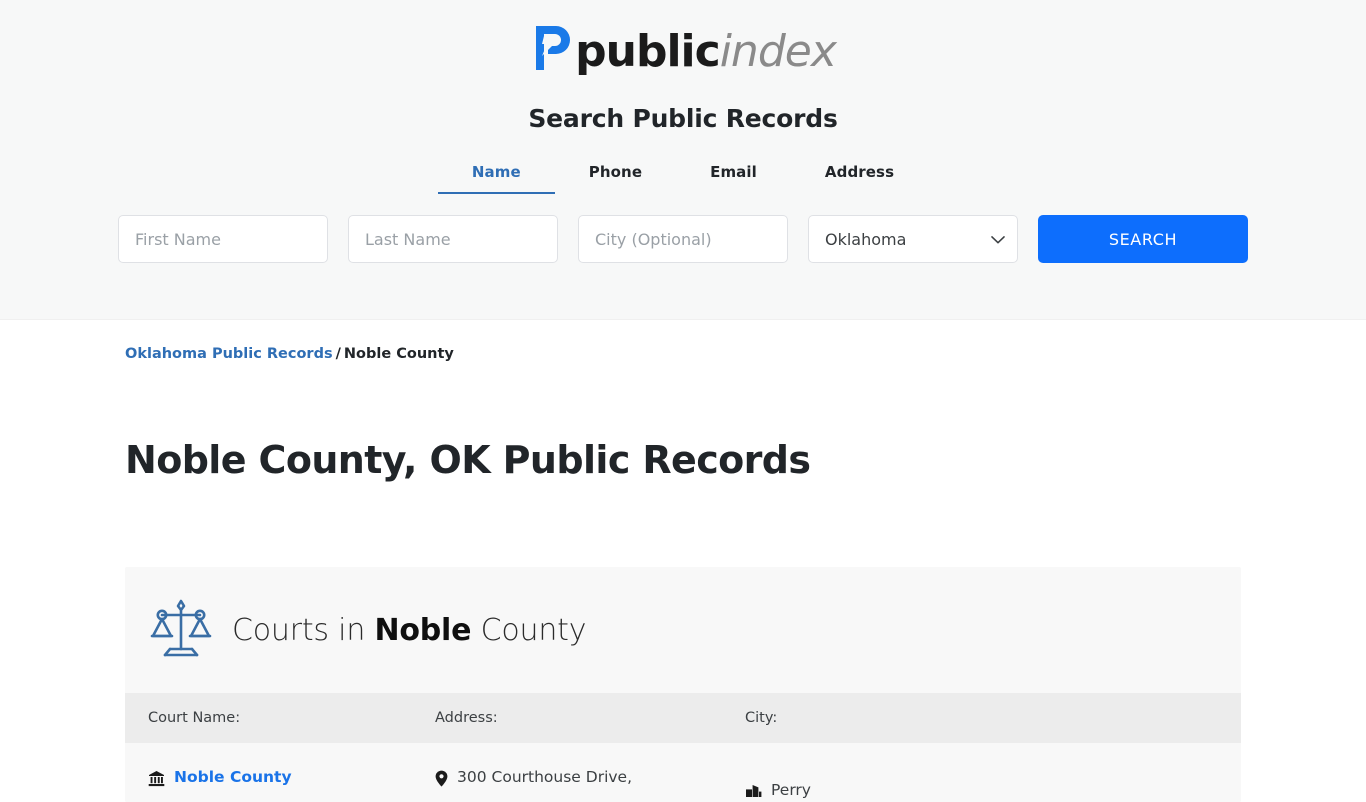  I want to click on tab-address: Address, so click(859, 175).